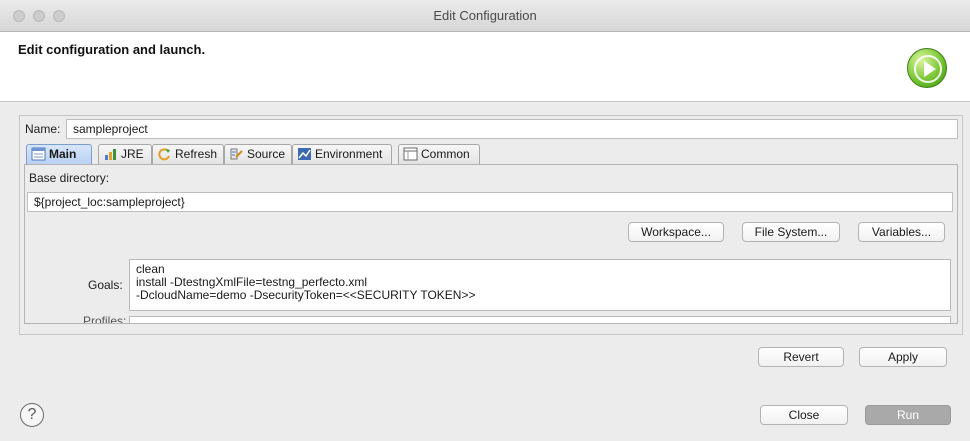  Describe the element at coordinates (908, 415) in the screenshot. I see `run-button: Run` at that location.